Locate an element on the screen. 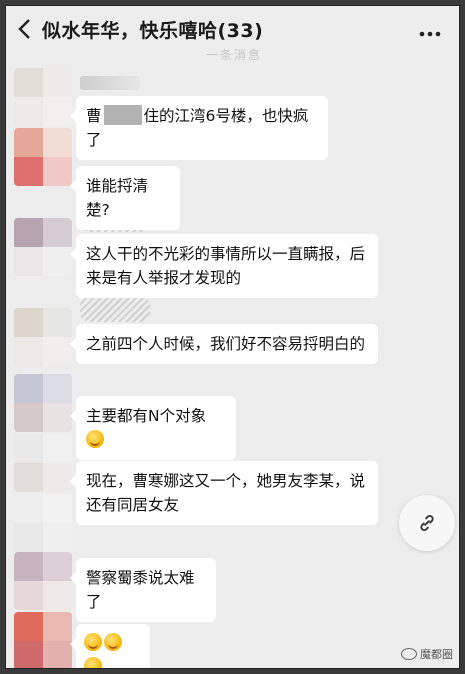 The height and width of the screenshot is (674, 465). message-bubble is located at coordinates (110, 646).